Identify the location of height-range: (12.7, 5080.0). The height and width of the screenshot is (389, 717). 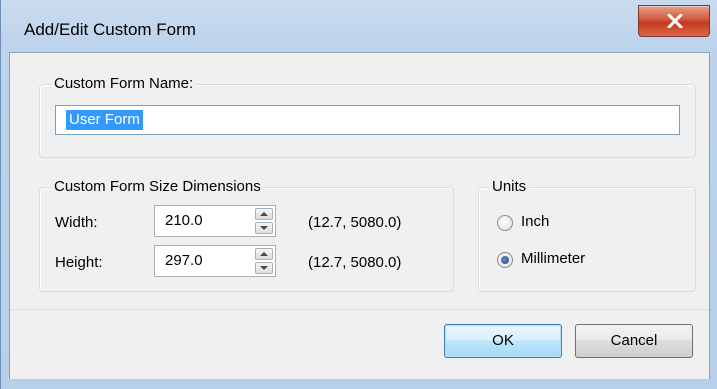
(355, 262).